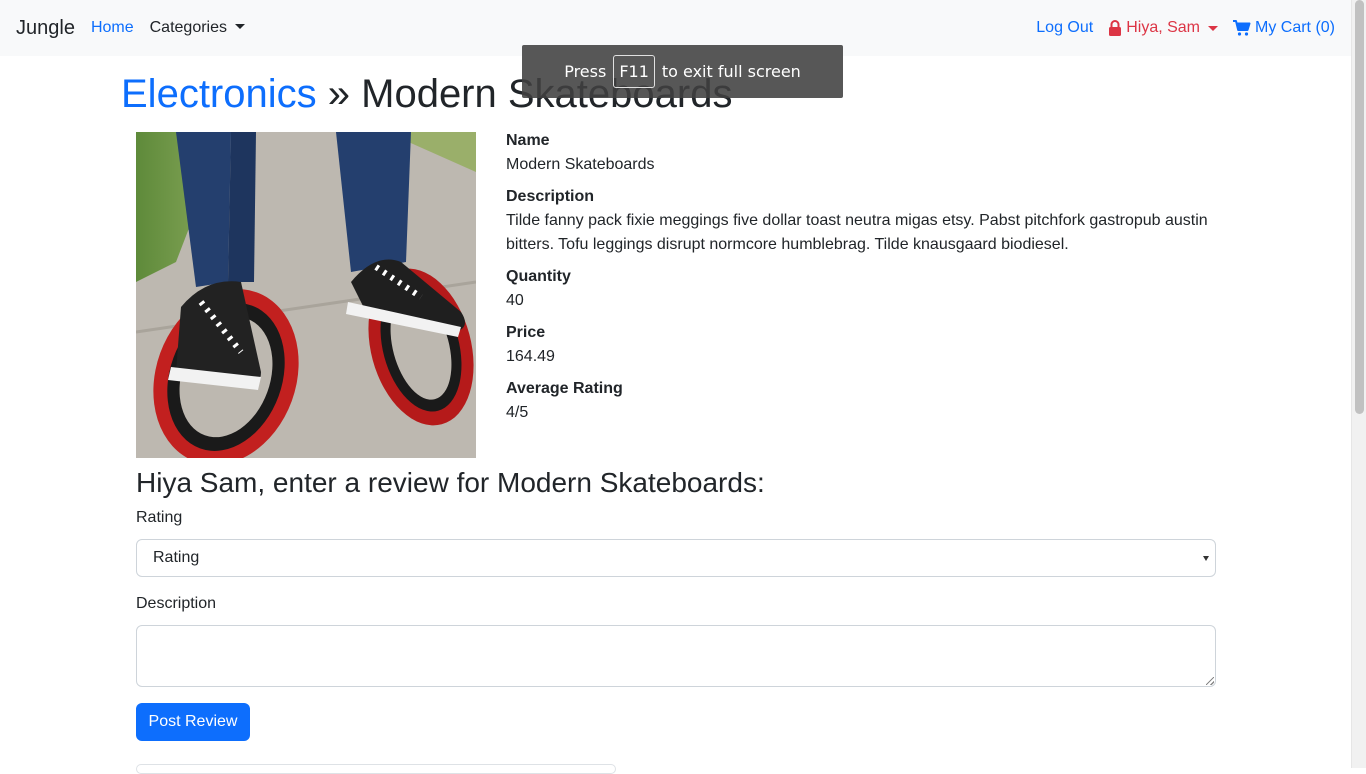 Image resolution: width=1366 pixels, height=774 pixels. What do you see at coordinates (580, 164) in the screenshot?
I see `detail-value-name: Modern Skateboards` at bounding box center [580, 164].